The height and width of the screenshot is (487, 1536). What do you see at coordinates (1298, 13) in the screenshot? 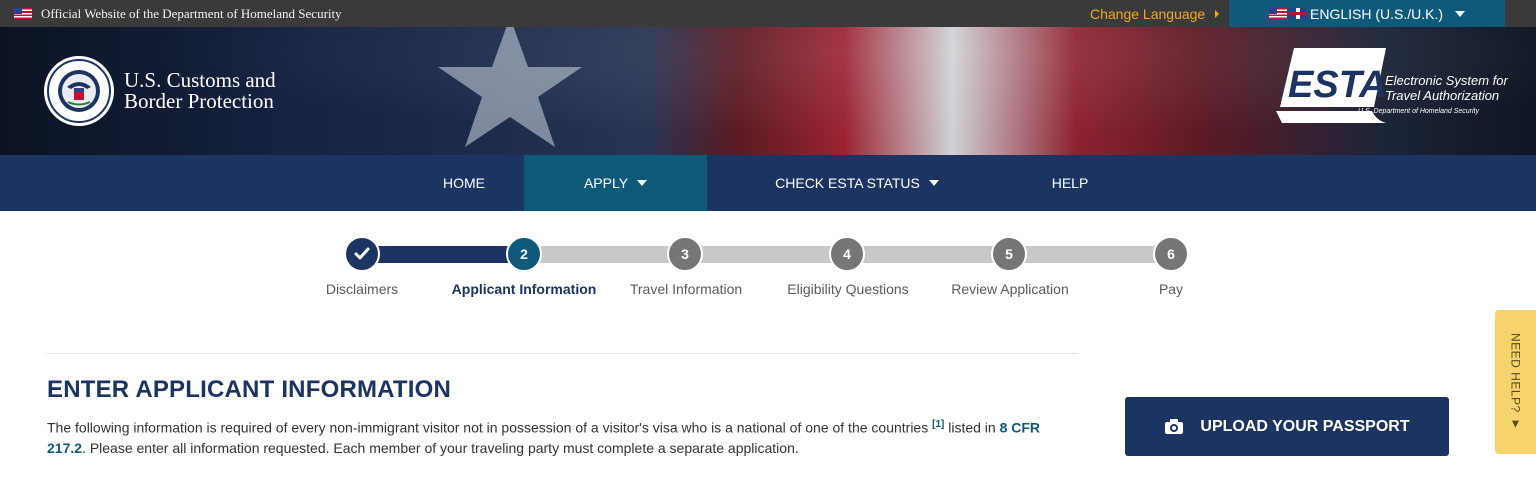
I see `uk-flag-icon` at bounding box center [1298, 13].